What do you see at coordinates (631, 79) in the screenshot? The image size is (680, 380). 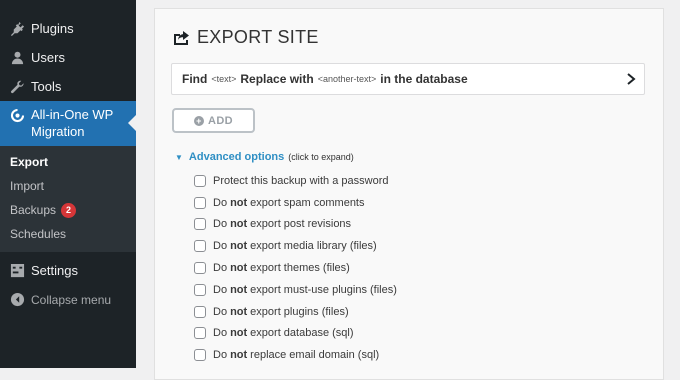 I see `chevron-right-icon` at bounding box center [631, 79].